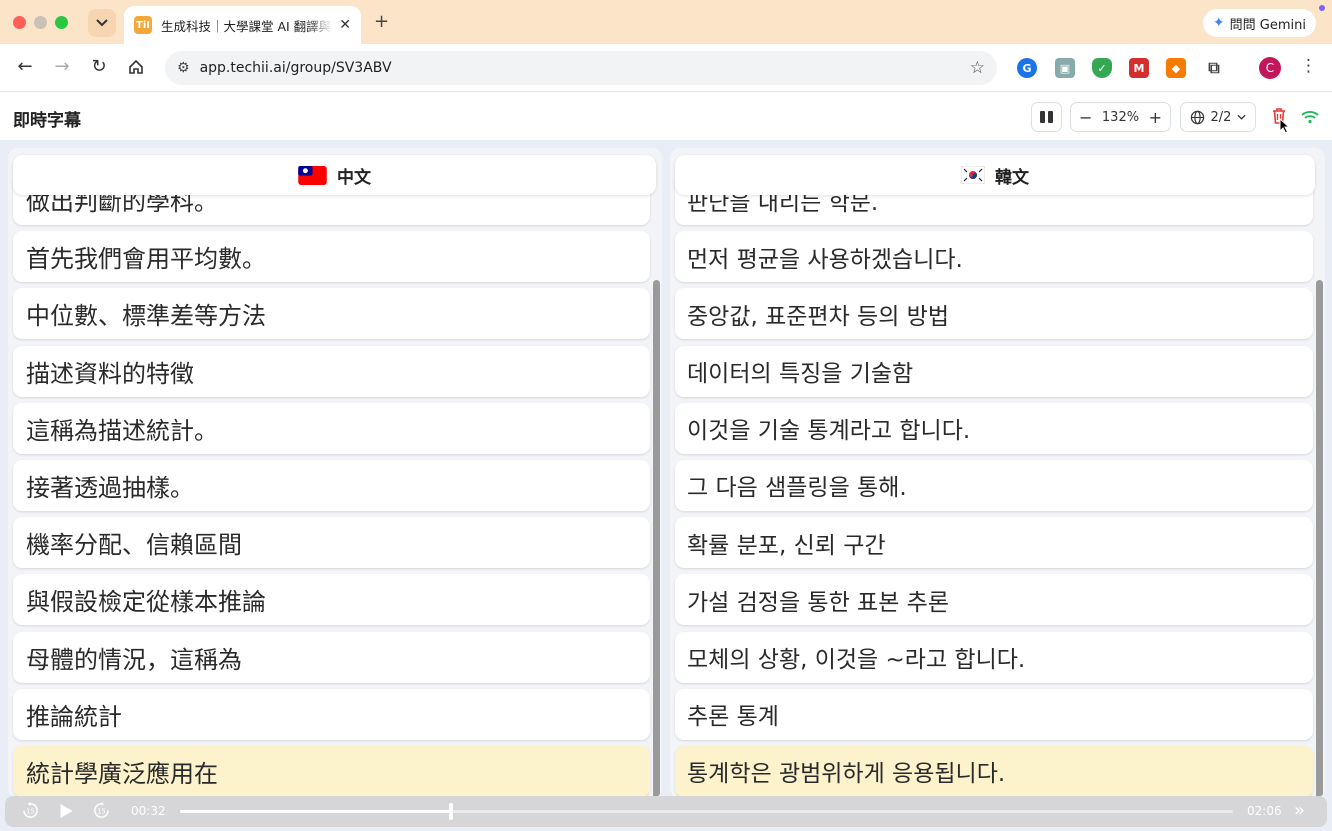  What do you see at coordinates (136, 68) in the screenshot?
I see `home-icon` at bounding box center [136, 68].